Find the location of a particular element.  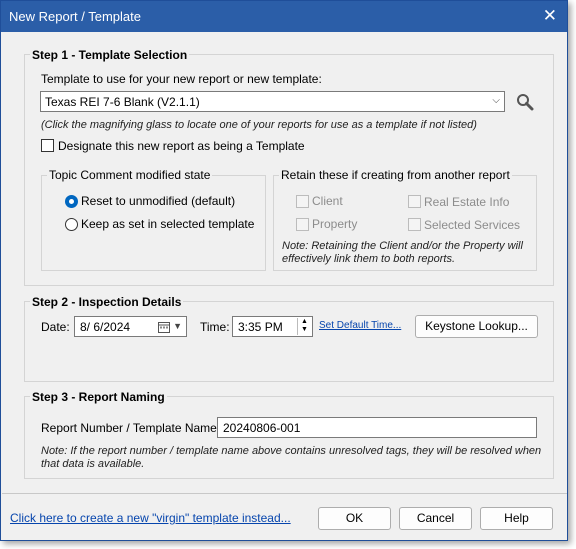

keep-as-set-radio is located at coordinates (71, 224).